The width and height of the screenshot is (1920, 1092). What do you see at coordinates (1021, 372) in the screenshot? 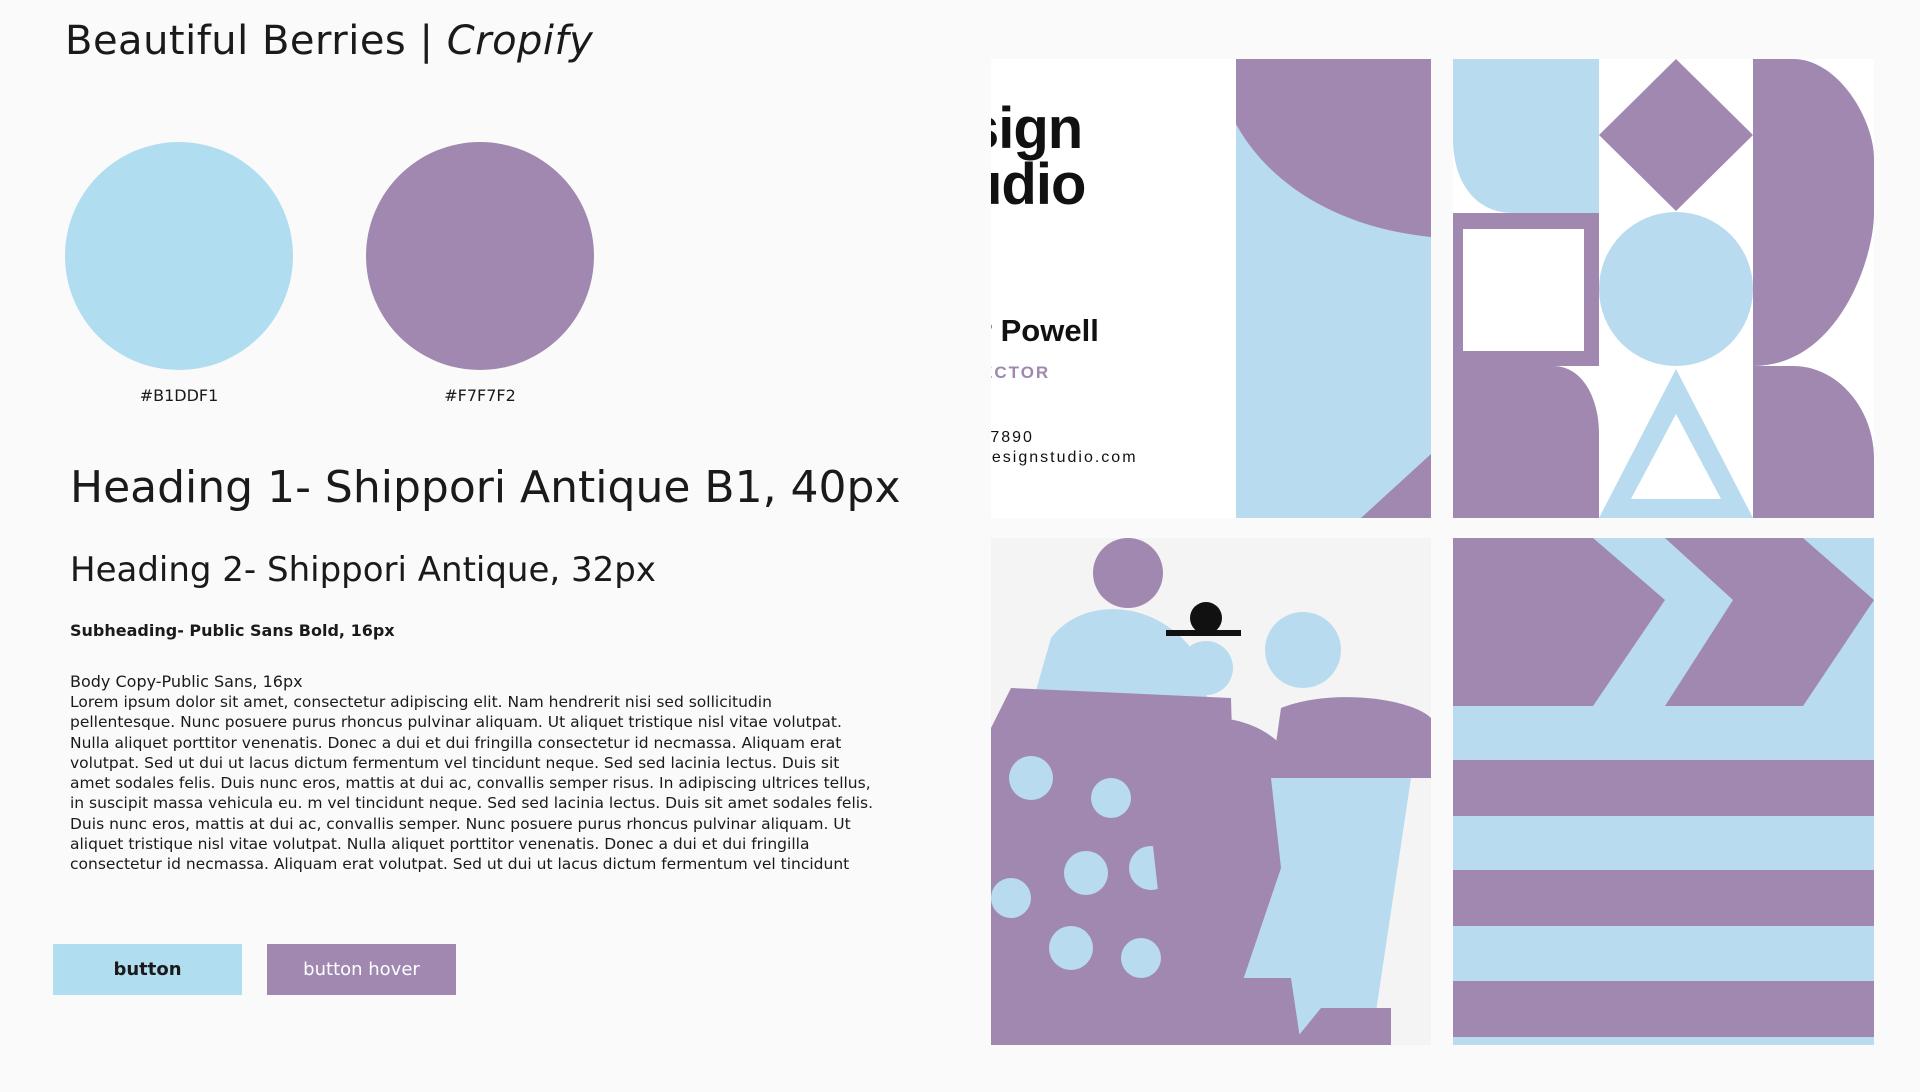
I see `card-role: ECTOR` at bounding box center [1021, 372].